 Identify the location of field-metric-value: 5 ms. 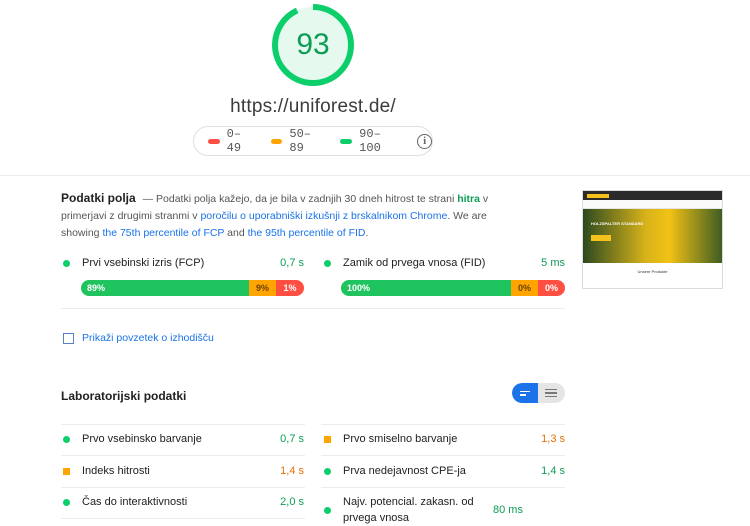
(553, 263).